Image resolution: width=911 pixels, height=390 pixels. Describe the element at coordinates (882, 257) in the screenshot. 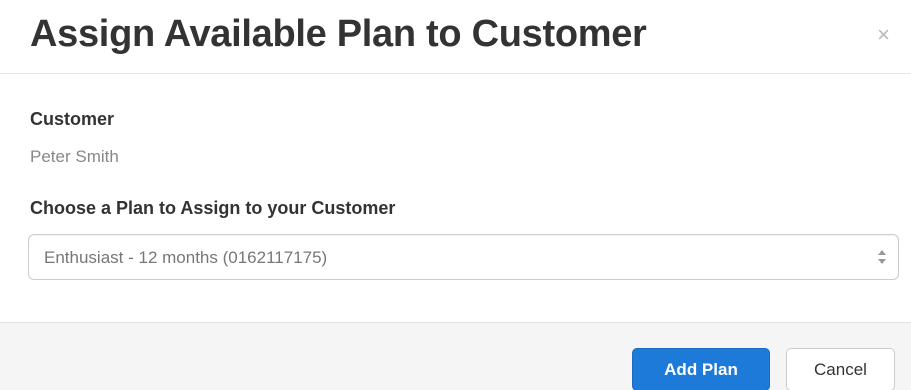

I see `select-arrows-icon` at that location.